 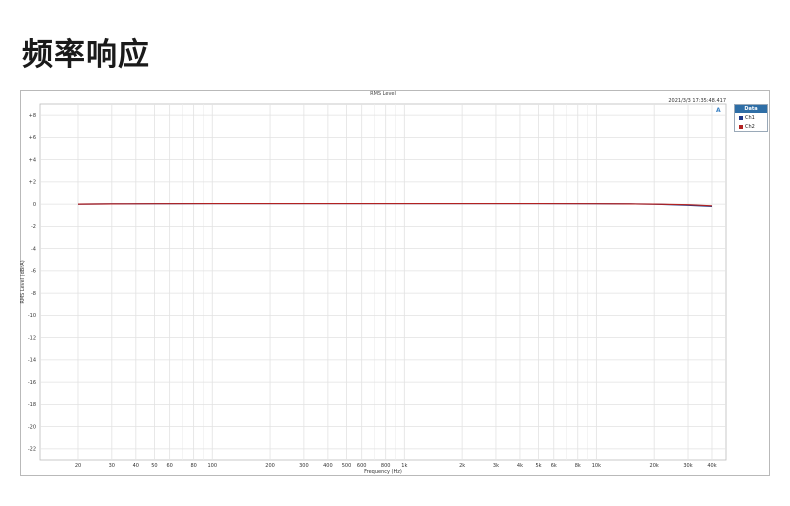 I want to click on y-axis-label: RMS Level (dBrA), so click(x=23, y=281).